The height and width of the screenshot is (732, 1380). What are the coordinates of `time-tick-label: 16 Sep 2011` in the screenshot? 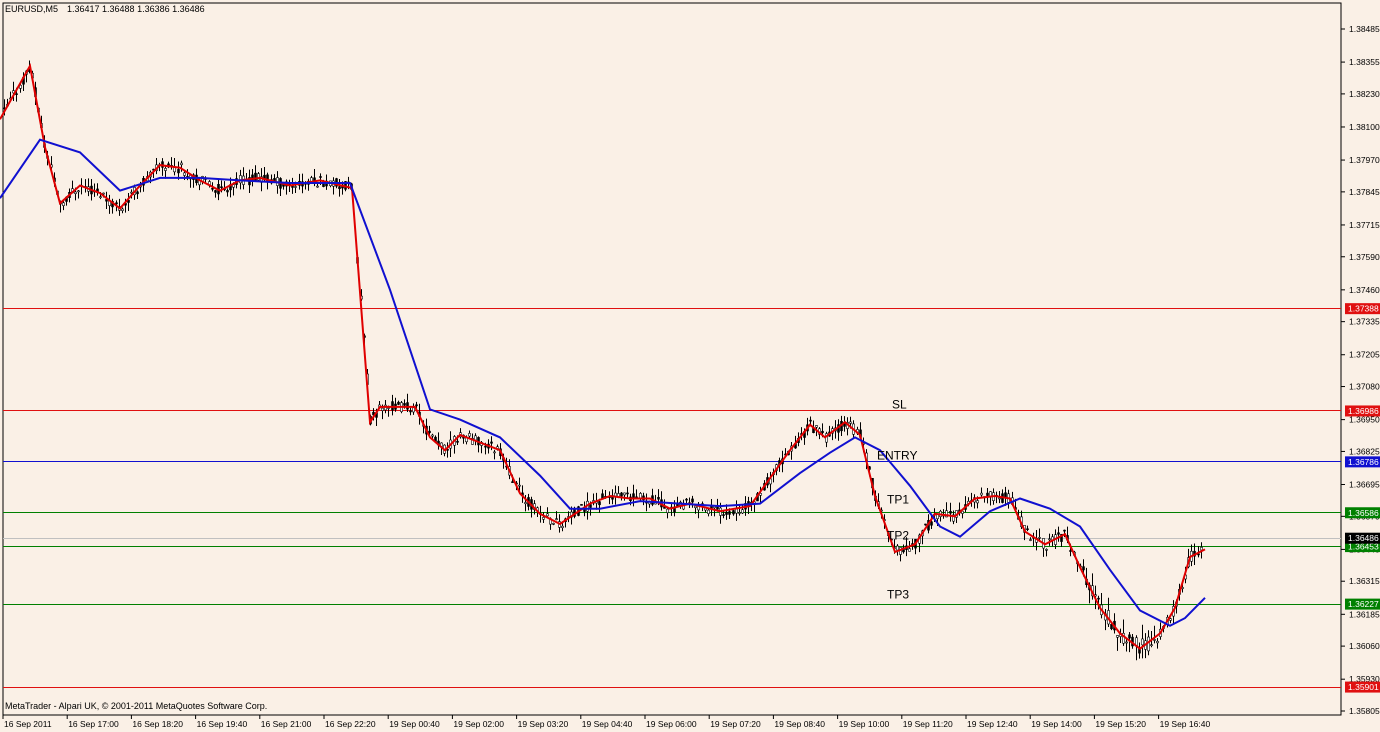 It's located at (28, 724).